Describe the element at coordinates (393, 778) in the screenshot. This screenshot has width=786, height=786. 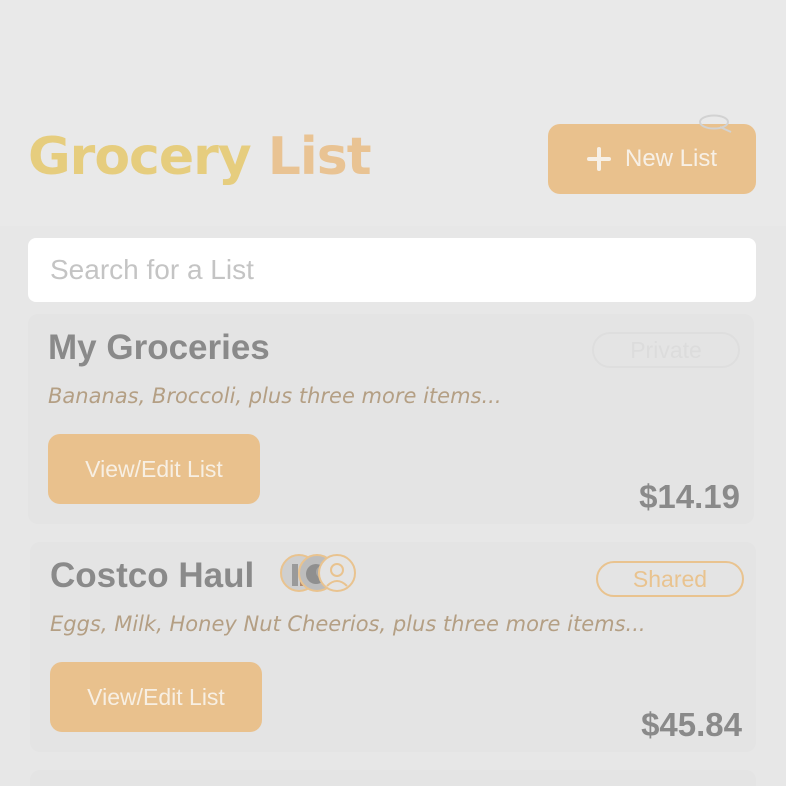
I see `list-card` at that location.